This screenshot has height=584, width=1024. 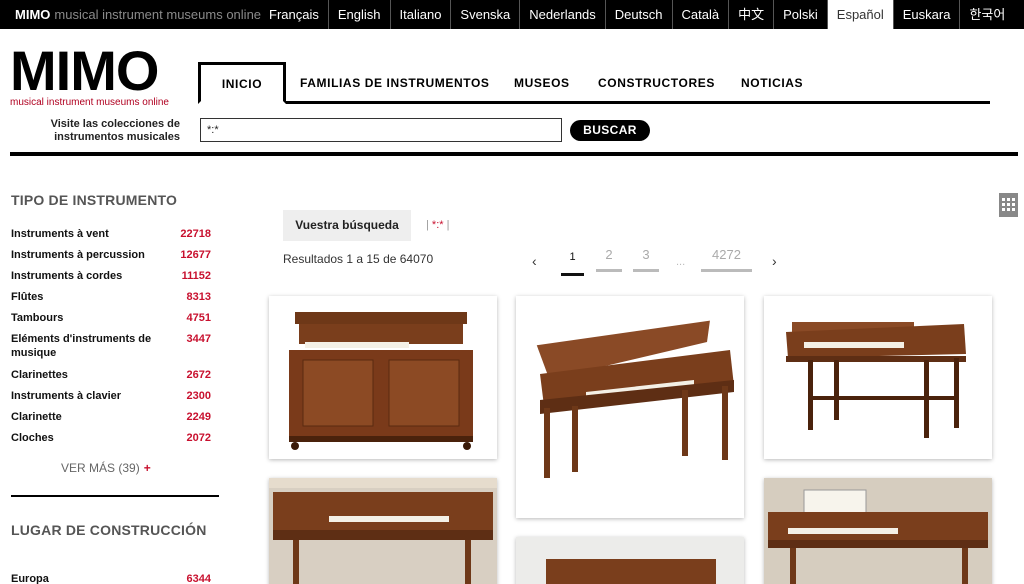 What do you see at coordinates (381, 130) in the screenshot?
I see `search-input: *:*` at bounding box center [381, 130].